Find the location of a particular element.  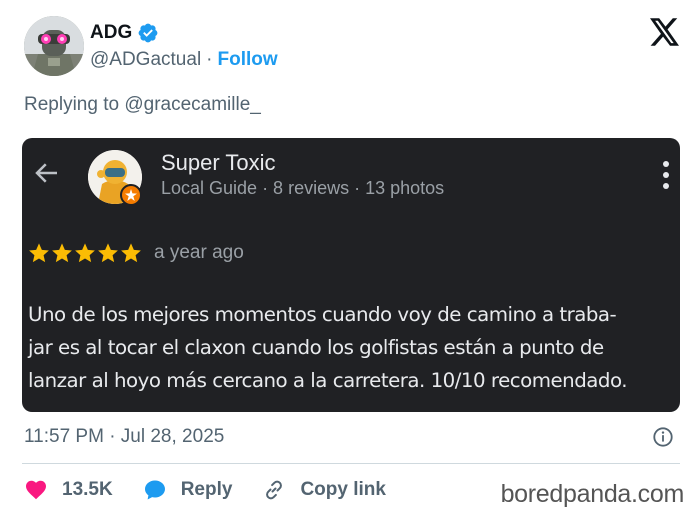

divider is located at coordinates (351, 463).